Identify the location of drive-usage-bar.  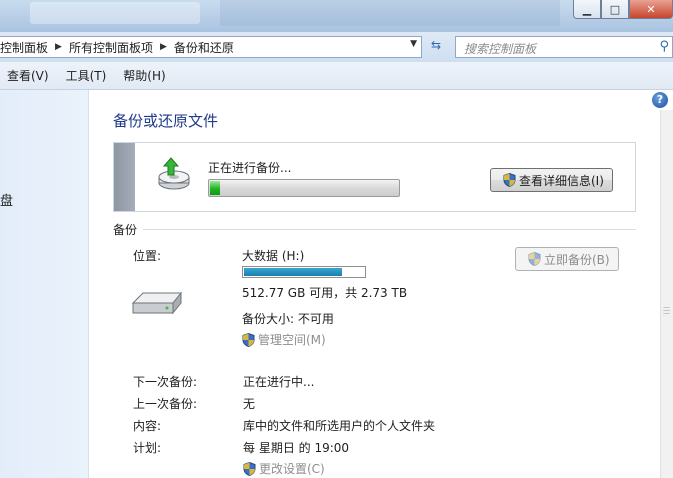
(304, 272).